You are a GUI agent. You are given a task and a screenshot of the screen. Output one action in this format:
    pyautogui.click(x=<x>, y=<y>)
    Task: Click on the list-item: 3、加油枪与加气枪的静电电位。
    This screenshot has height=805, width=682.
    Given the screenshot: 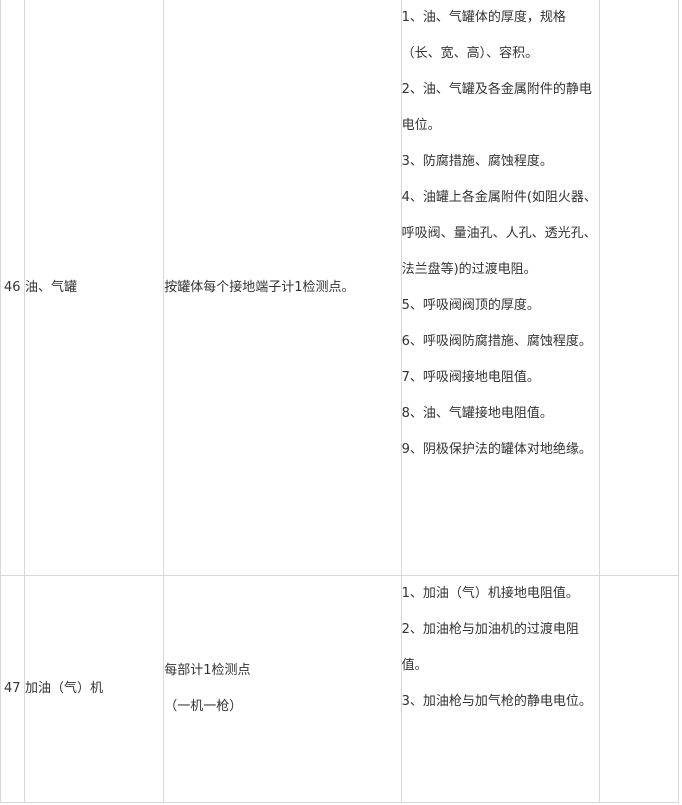 What is the action you would take?
    pyautogui.click(x=496, y=701)
    